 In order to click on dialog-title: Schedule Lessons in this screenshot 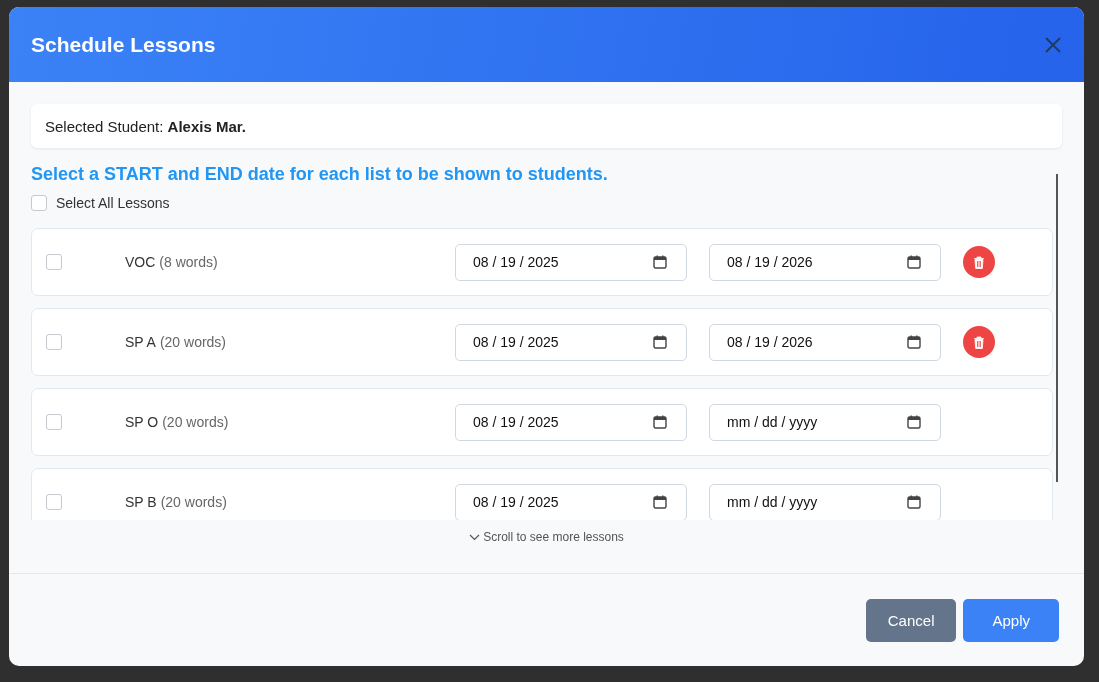, I will do `click(123, 44)`.